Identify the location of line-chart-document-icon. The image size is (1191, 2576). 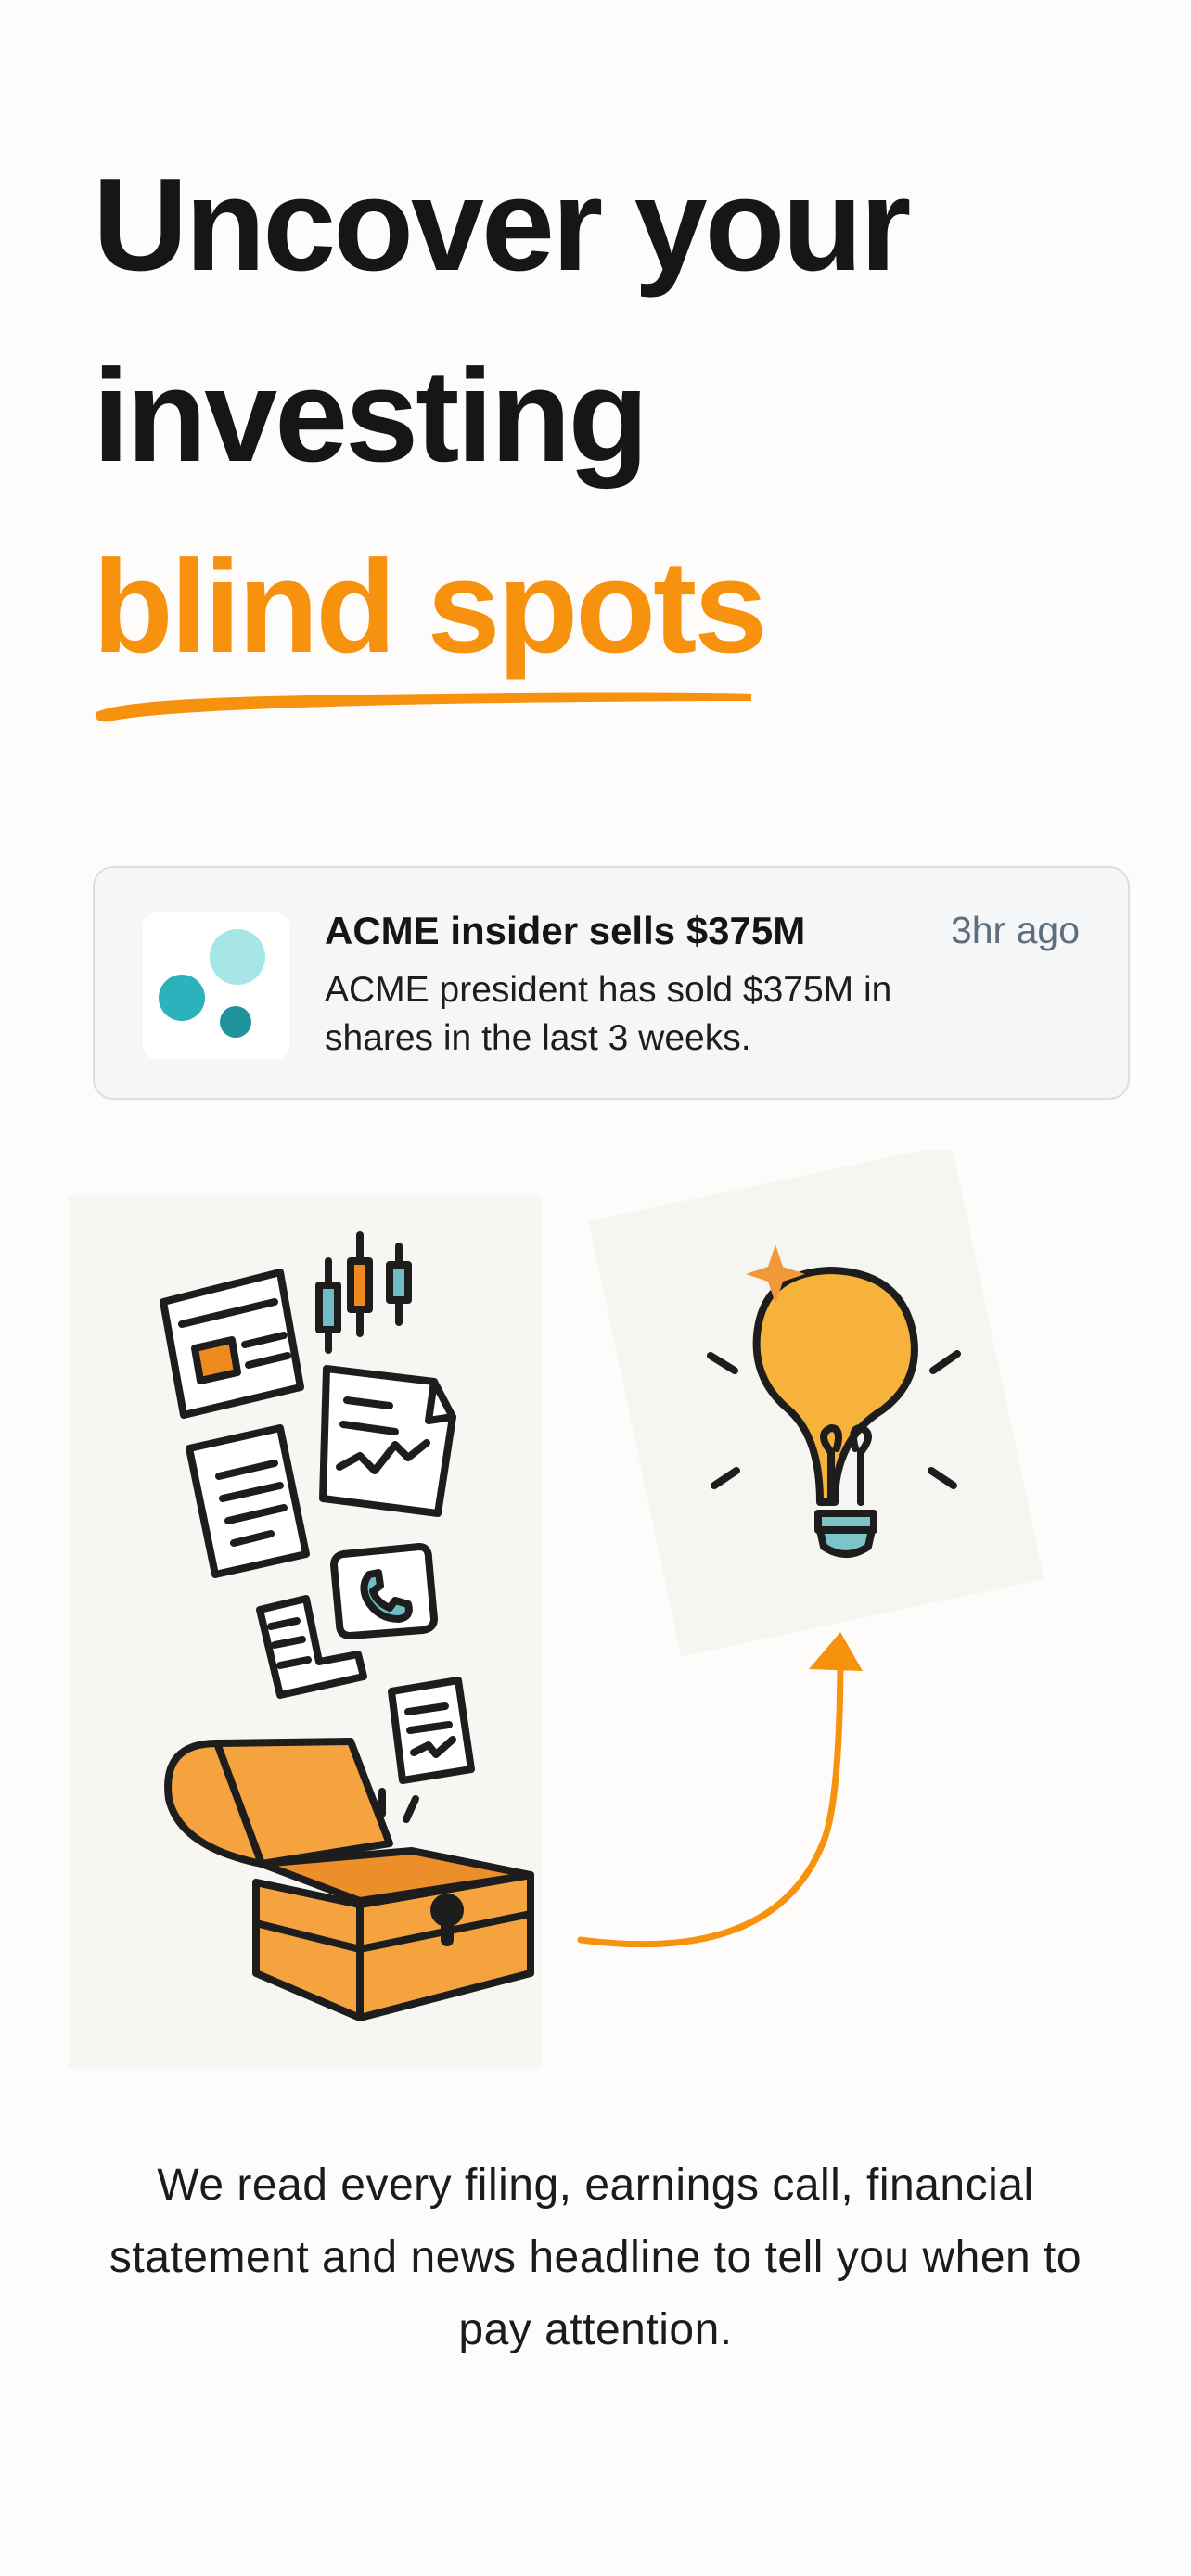
(387, 1441).